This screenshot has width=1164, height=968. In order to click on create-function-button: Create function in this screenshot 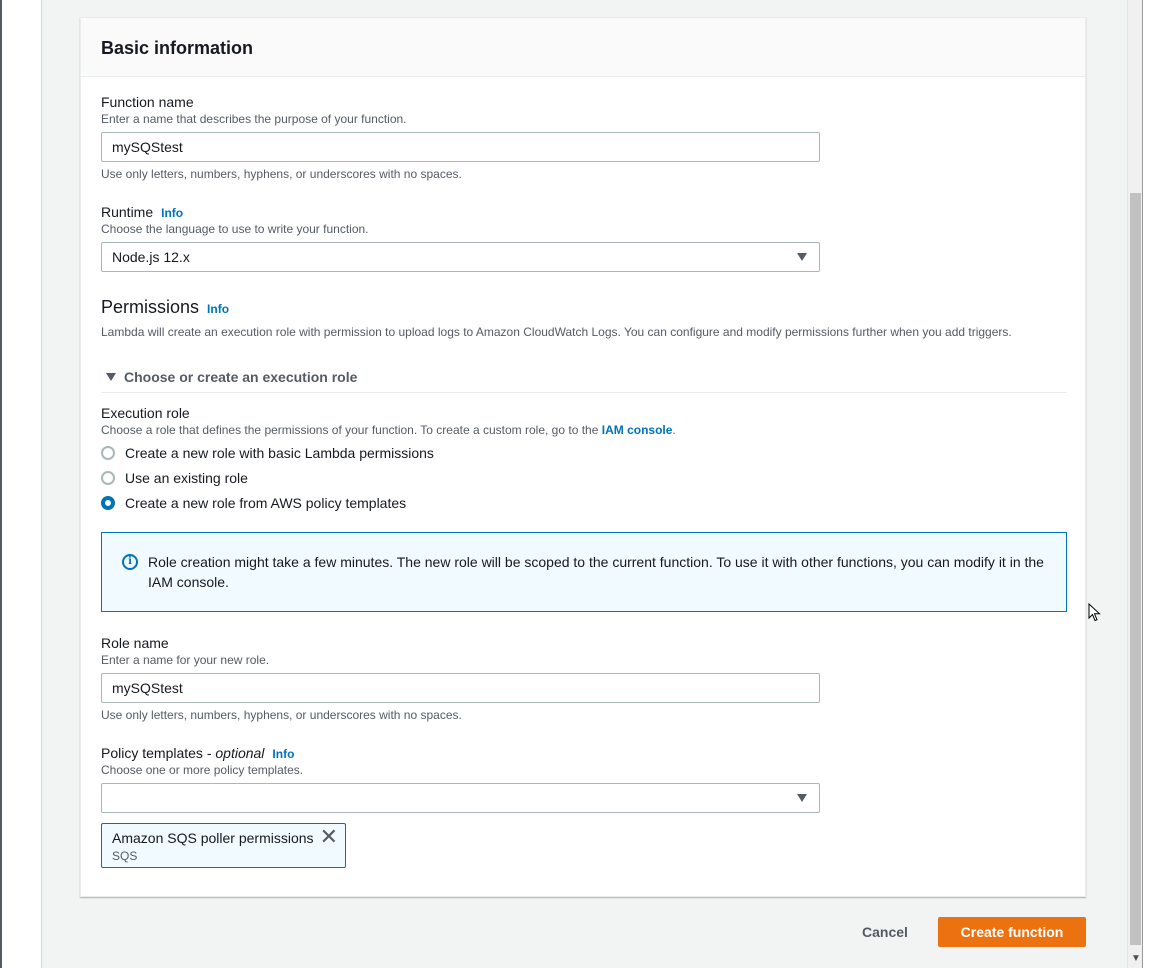, I will do `click(1012, 932)`.